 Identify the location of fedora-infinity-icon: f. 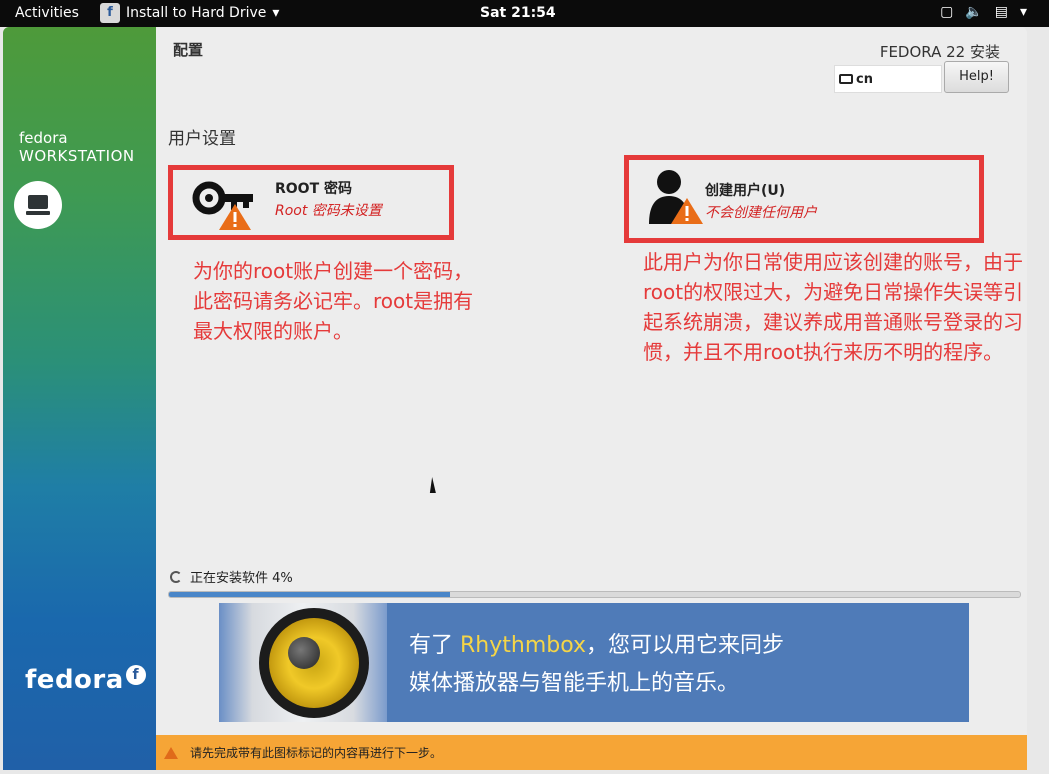
(135, 675).